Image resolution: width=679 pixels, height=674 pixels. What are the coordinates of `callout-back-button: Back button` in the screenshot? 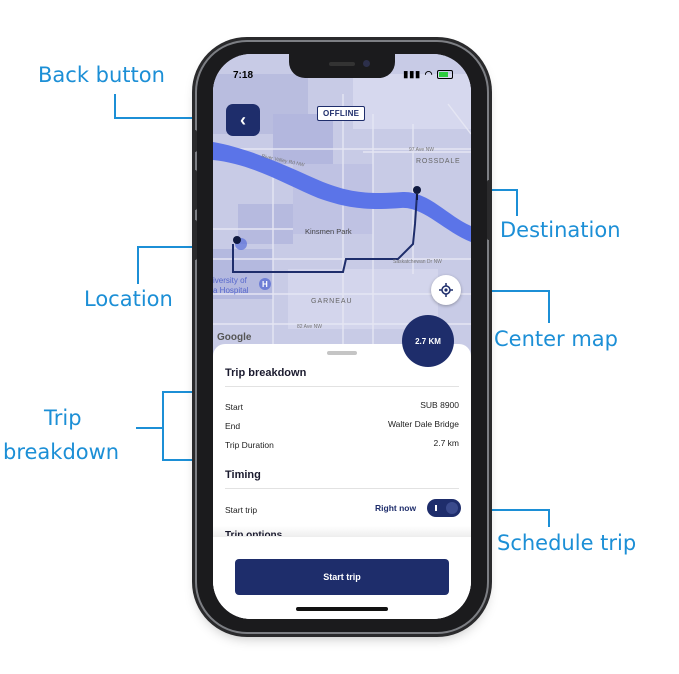 It's located at (101, 75).